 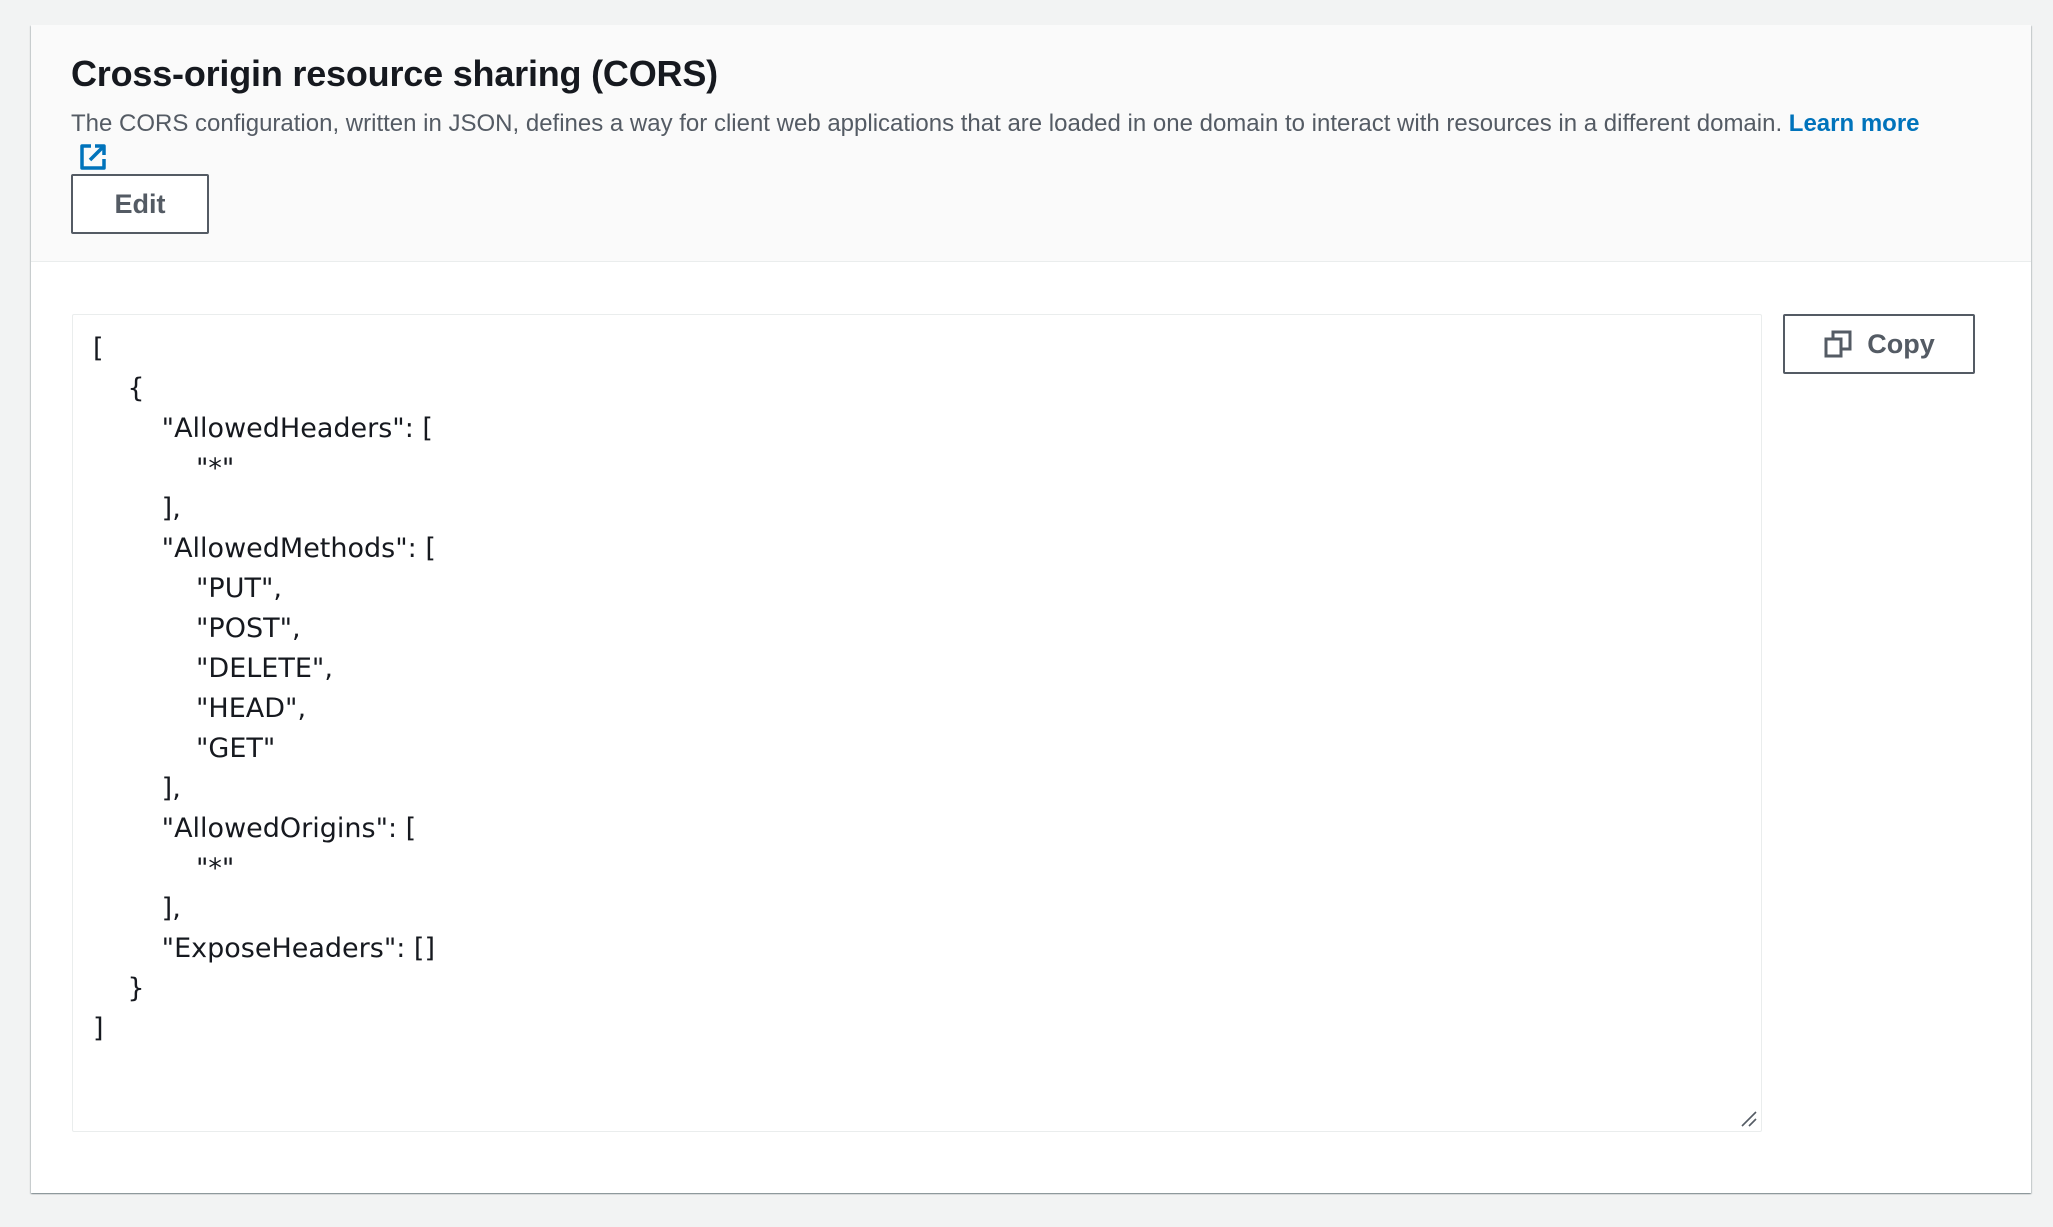 I want to click on edit-button-label: Edit, so click(x=140, y=203).